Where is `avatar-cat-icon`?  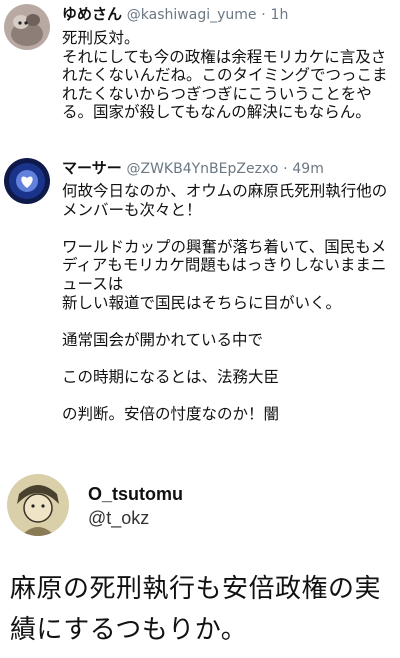
avatar-cat-icon is located at coordinates (27, 27).